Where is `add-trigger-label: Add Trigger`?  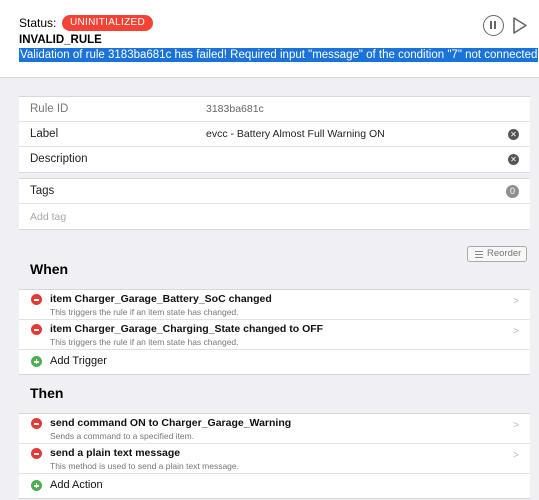 add-trigger-label: Add Trigger is located at coordinates (78, 361).